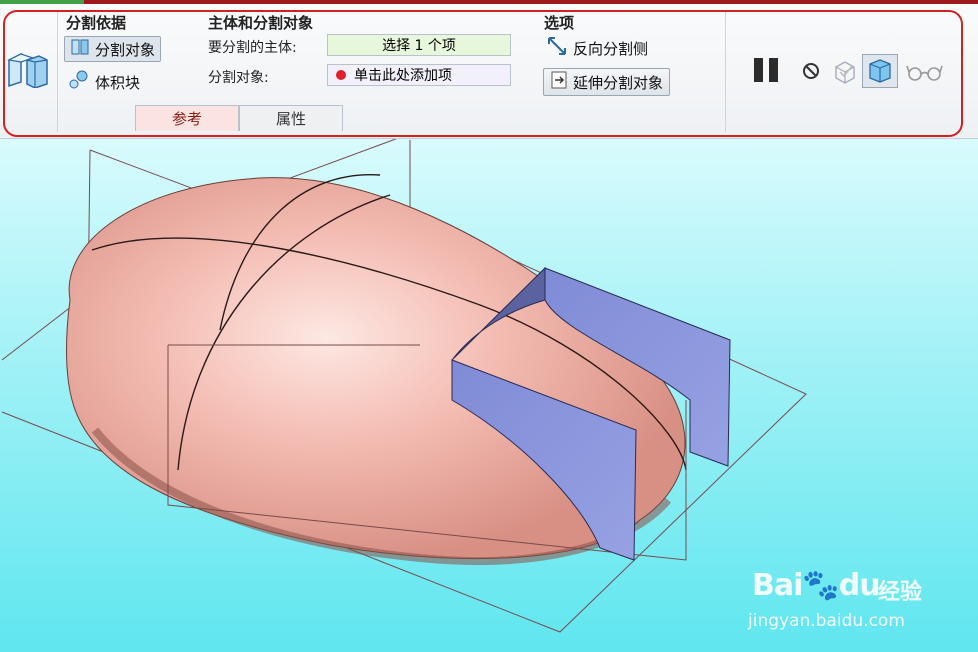 The height and width of the screenshot is (652, 978). What do you see at coordinates (826, 621) in the screenshot?
I see `watermark-url: jingyan.baidu.com` at bounding box center [826, 621].